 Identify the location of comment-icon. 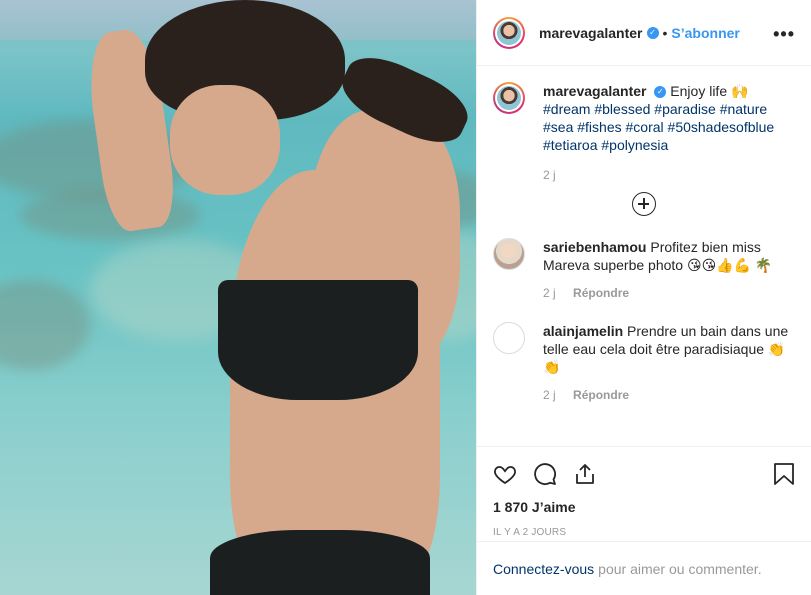
(545, 474).